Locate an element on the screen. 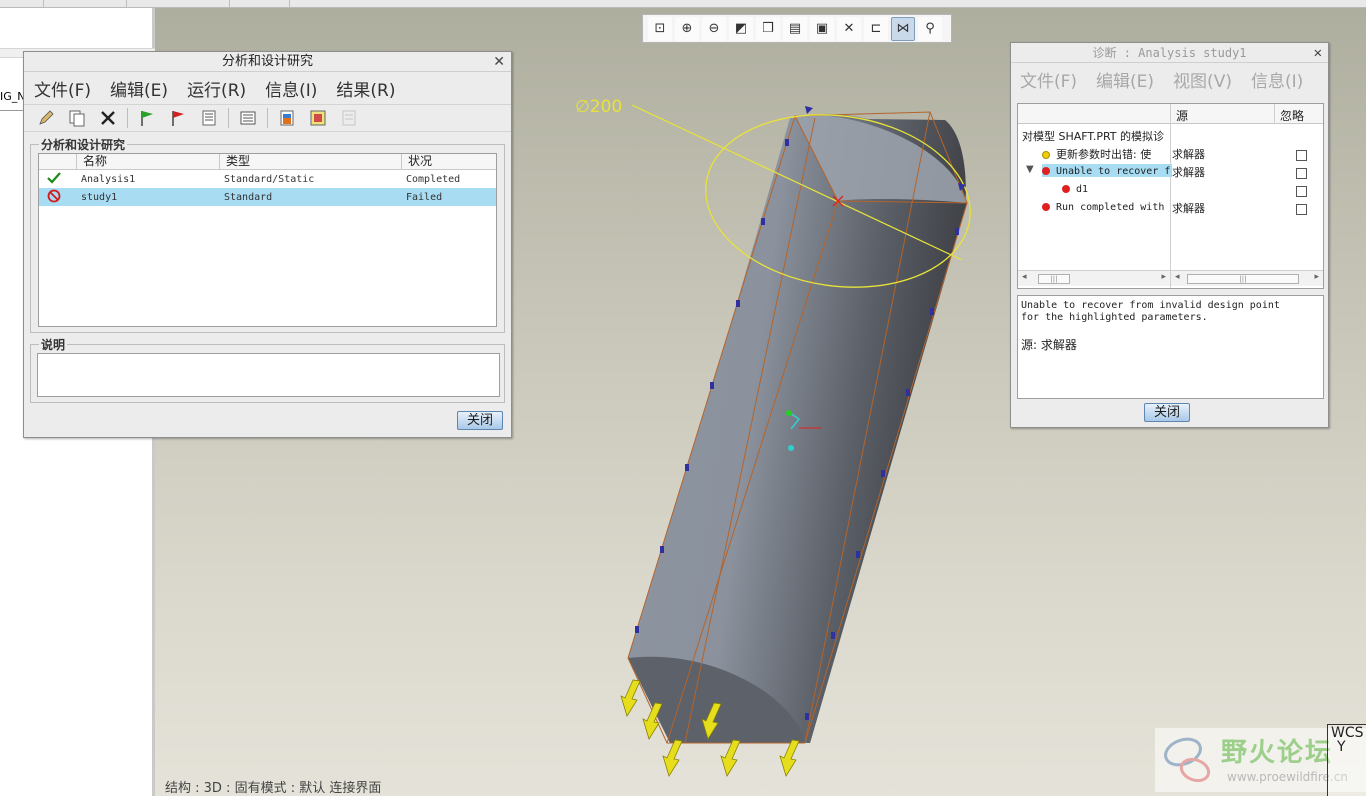  checkmark-icon is located at coordinates (58, 179).